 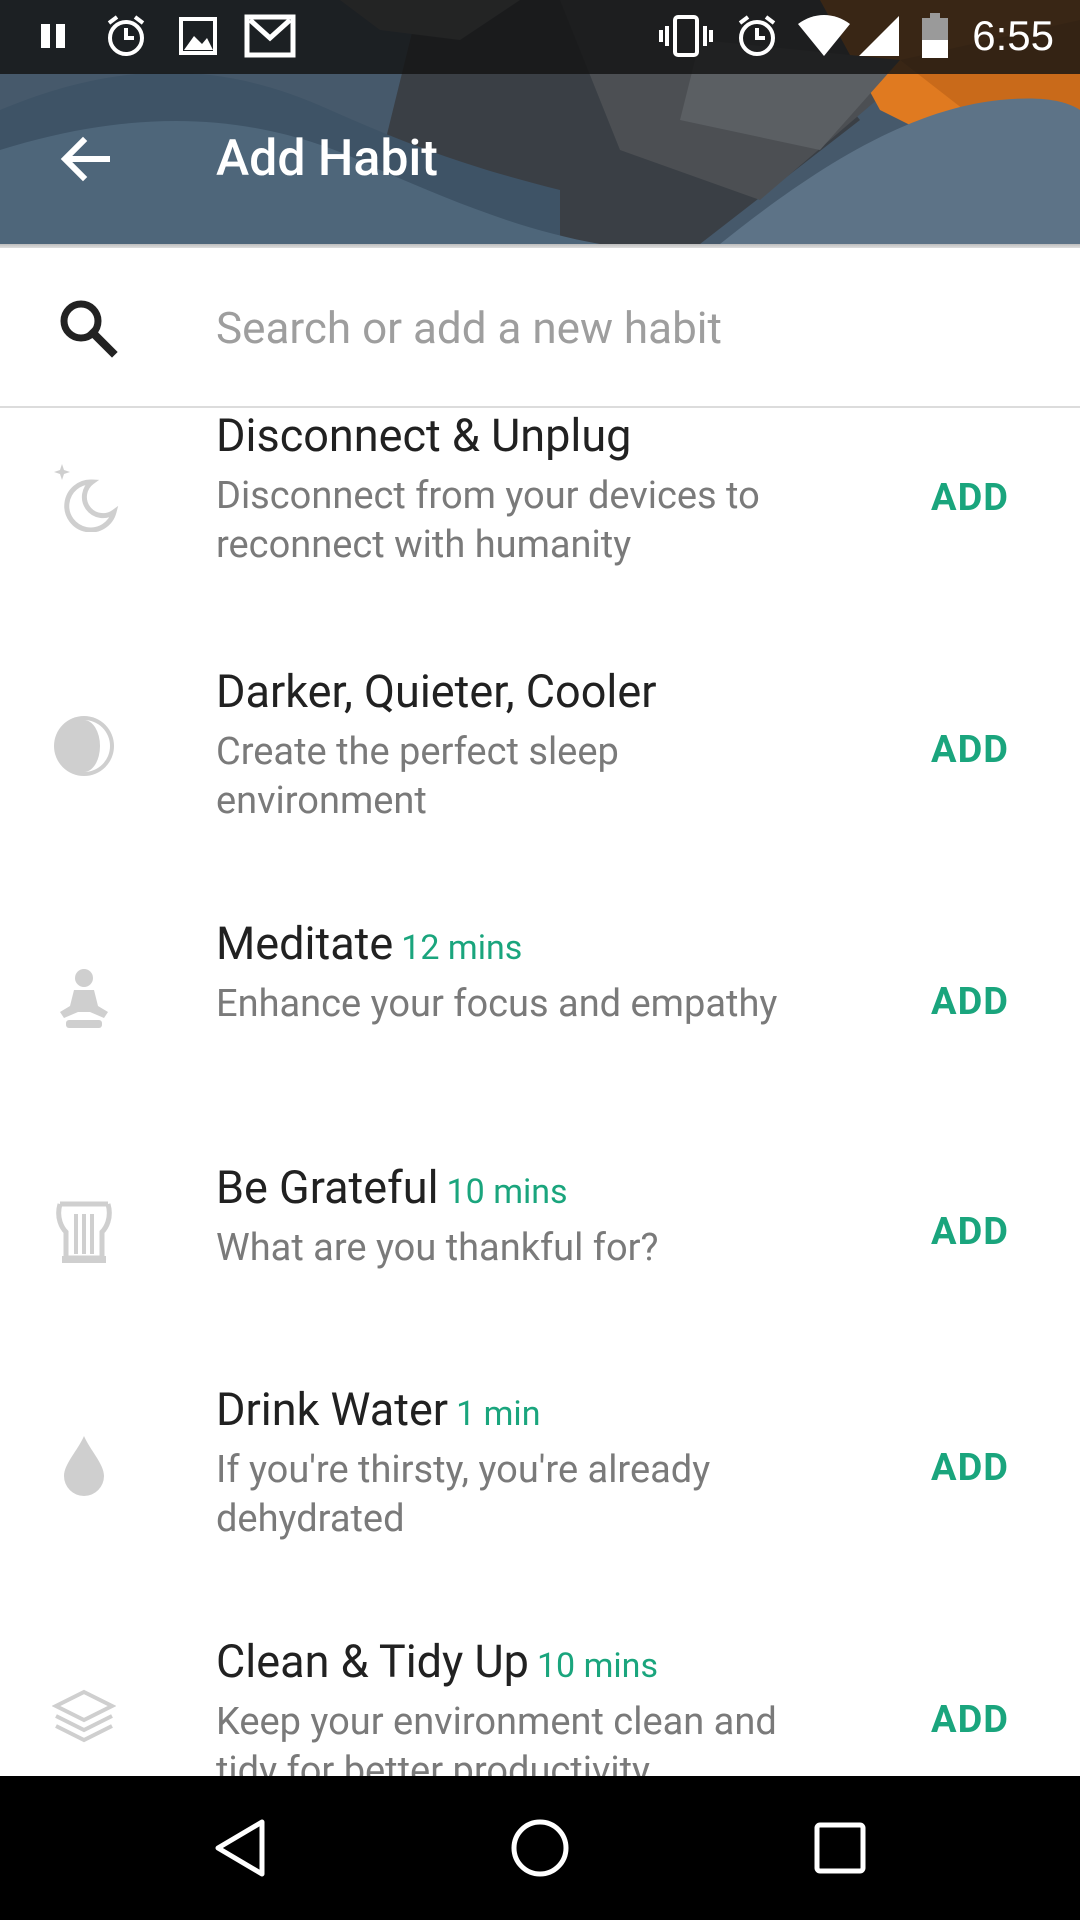 I want to click on signal-icon, so click(x=879, y=36).